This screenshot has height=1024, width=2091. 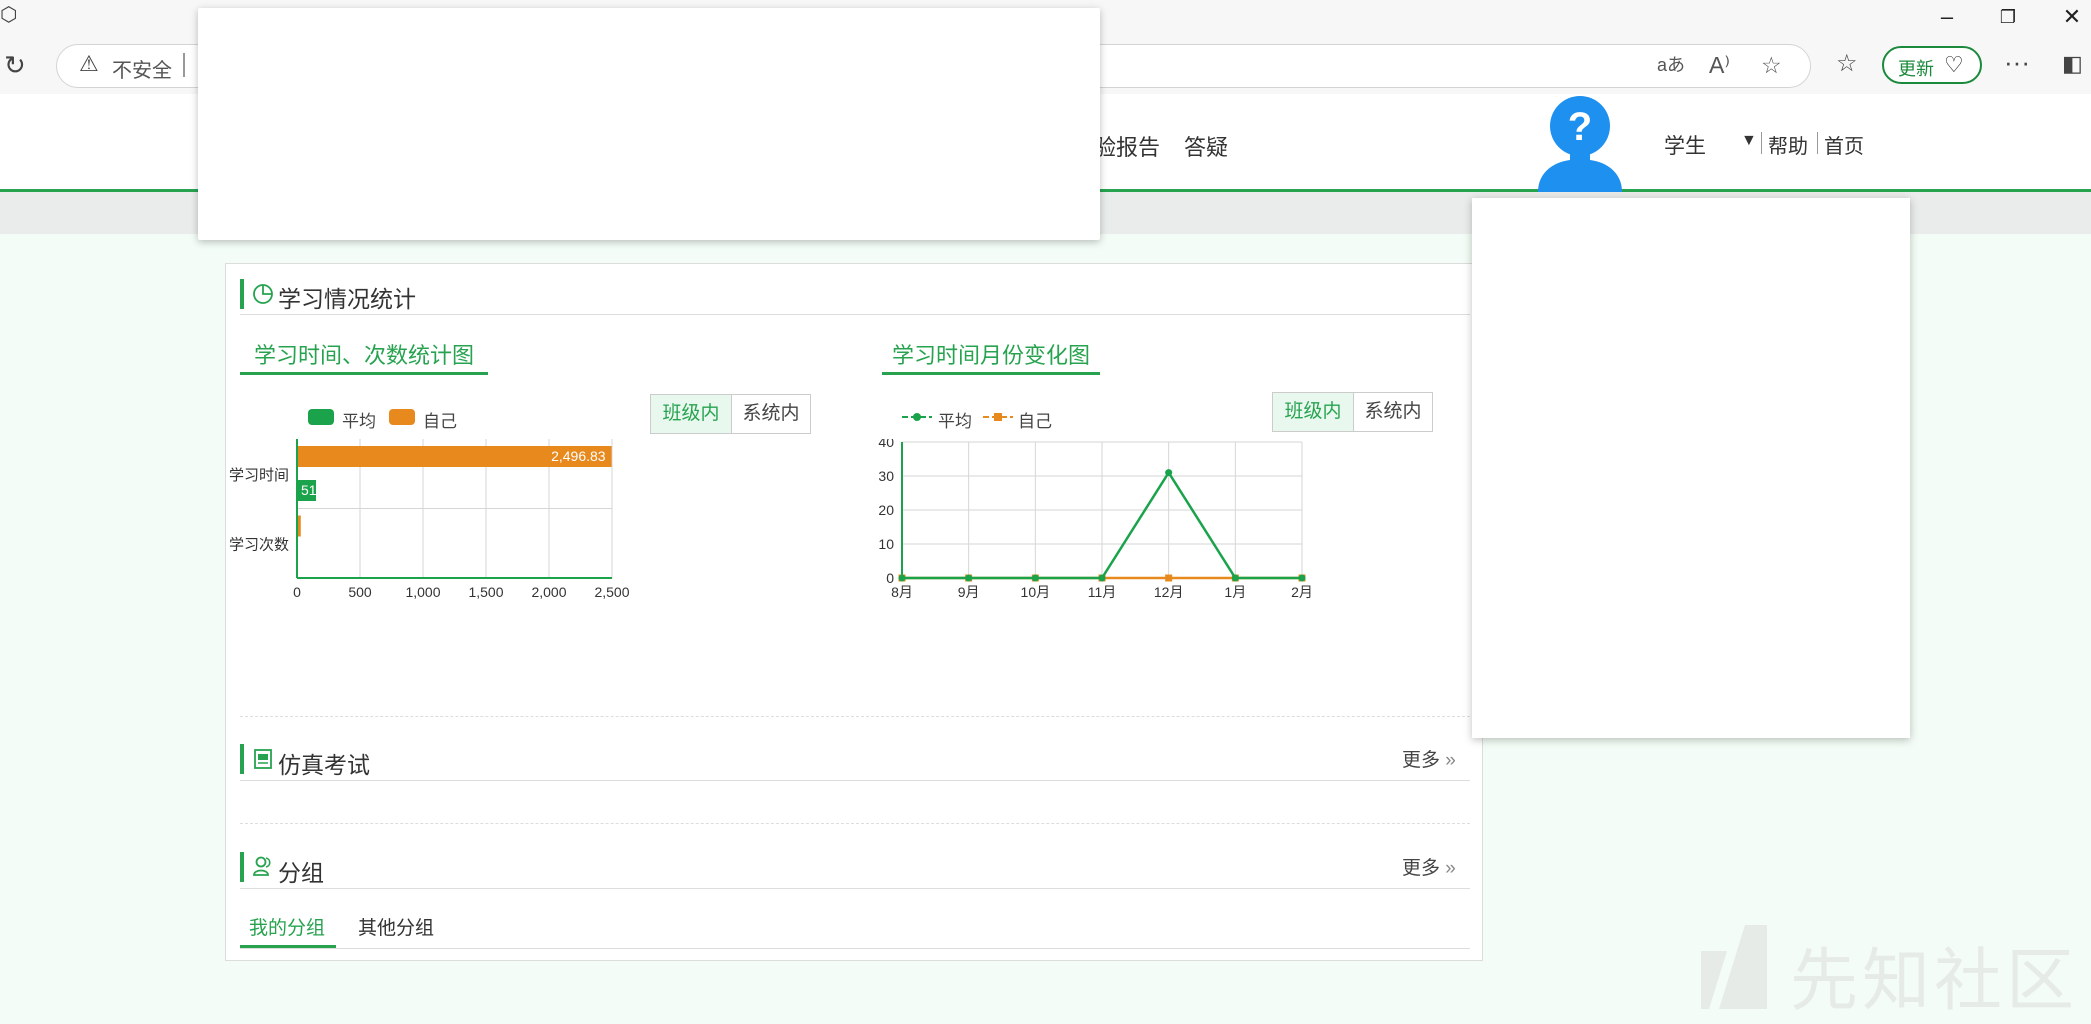 I want to click on close-icon: ✕, so click(x=2071, y=17).